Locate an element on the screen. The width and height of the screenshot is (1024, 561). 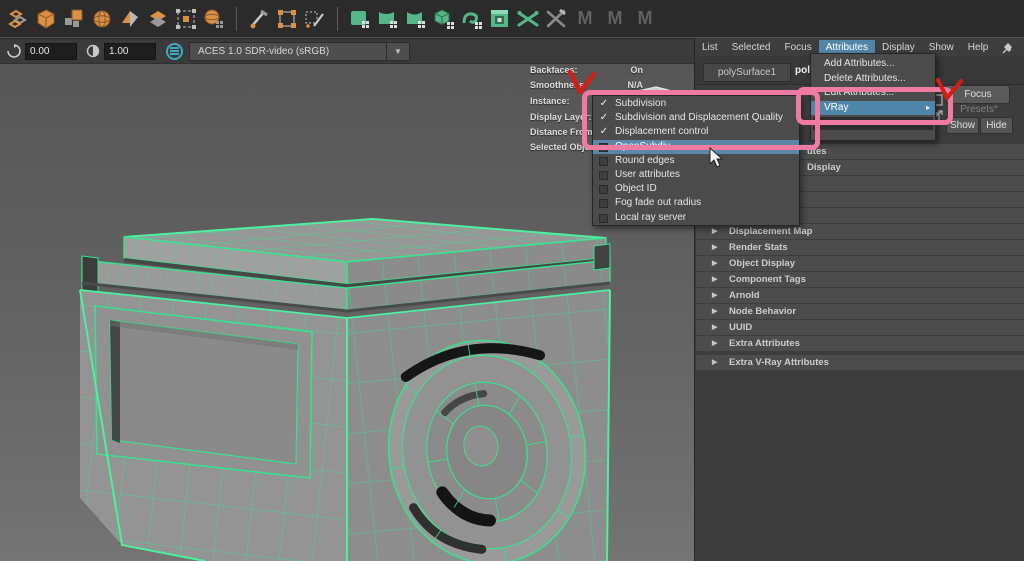
sphere-wire-icon is located at coordinates (102, 19).